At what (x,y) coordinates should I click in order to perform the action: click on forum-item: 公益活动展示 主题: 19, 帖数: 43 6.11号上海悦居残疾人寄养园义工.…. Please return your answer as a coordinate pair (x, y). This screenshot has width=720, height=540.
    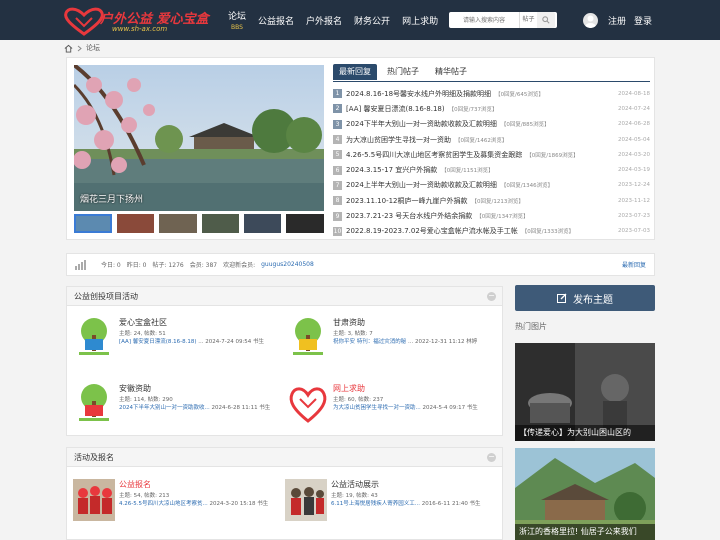
    Looking at the image, I should click on (390, 509).